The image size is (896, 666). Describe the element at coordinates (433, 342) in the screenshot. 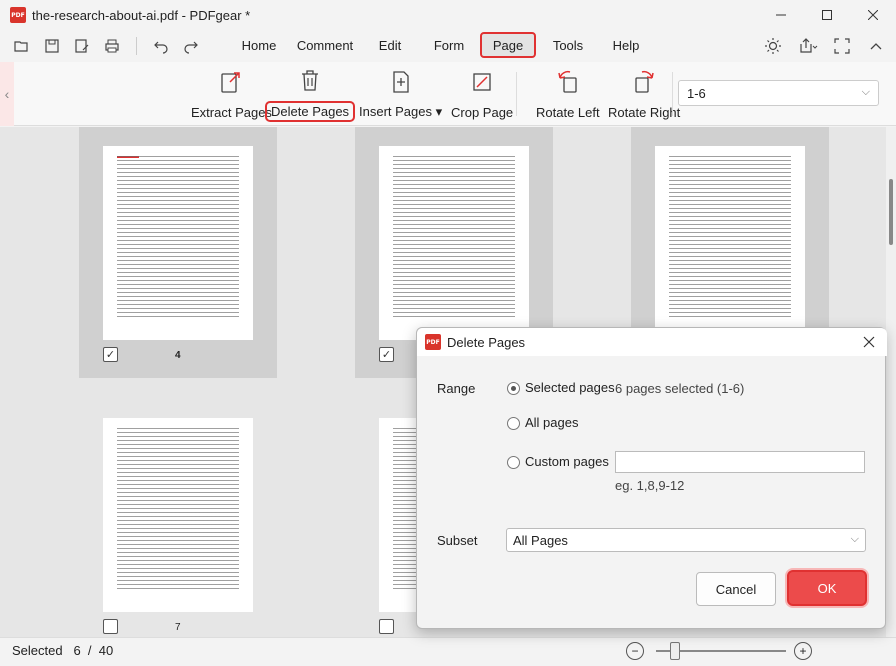

I see `app-logo-icon: PDF` at that location.